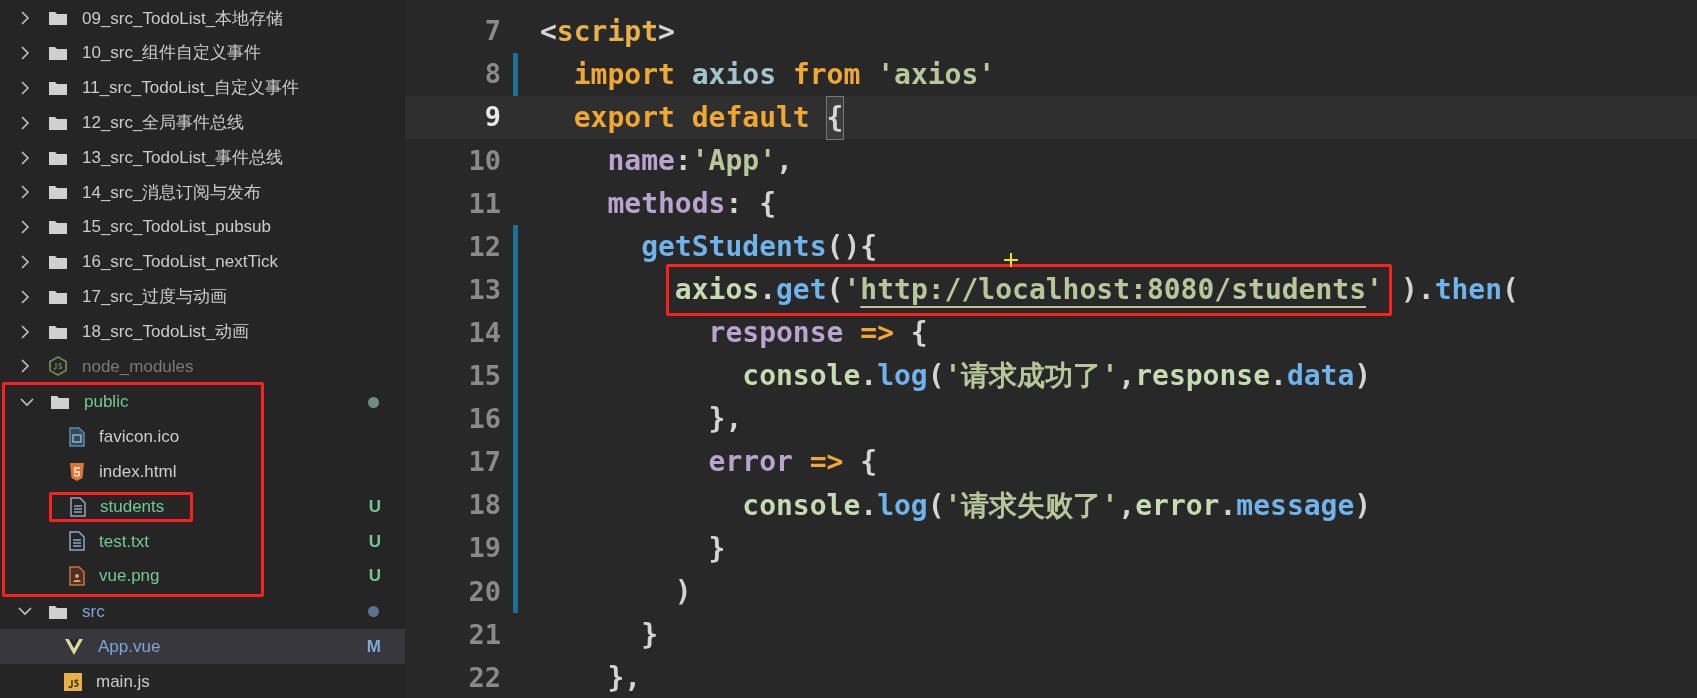 This screenshot has width=1697, height=698. Describe the element at coordinates (77, 436) in the screenshot. I see `file-icon` at that location.